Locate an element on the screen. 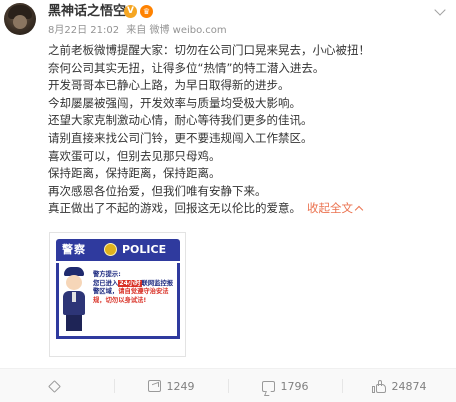  action-bar: 1249 1796 24874 is located at coordinates (228, 385).